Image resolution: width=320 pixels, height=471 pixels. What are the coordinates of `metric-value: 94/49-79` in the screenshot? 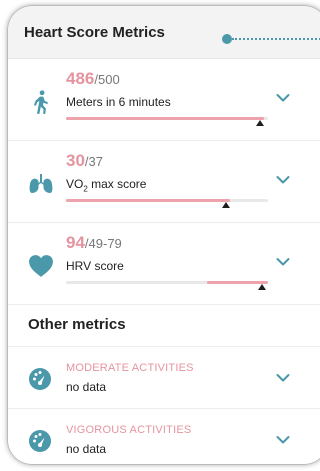 It's located at (94, 243).